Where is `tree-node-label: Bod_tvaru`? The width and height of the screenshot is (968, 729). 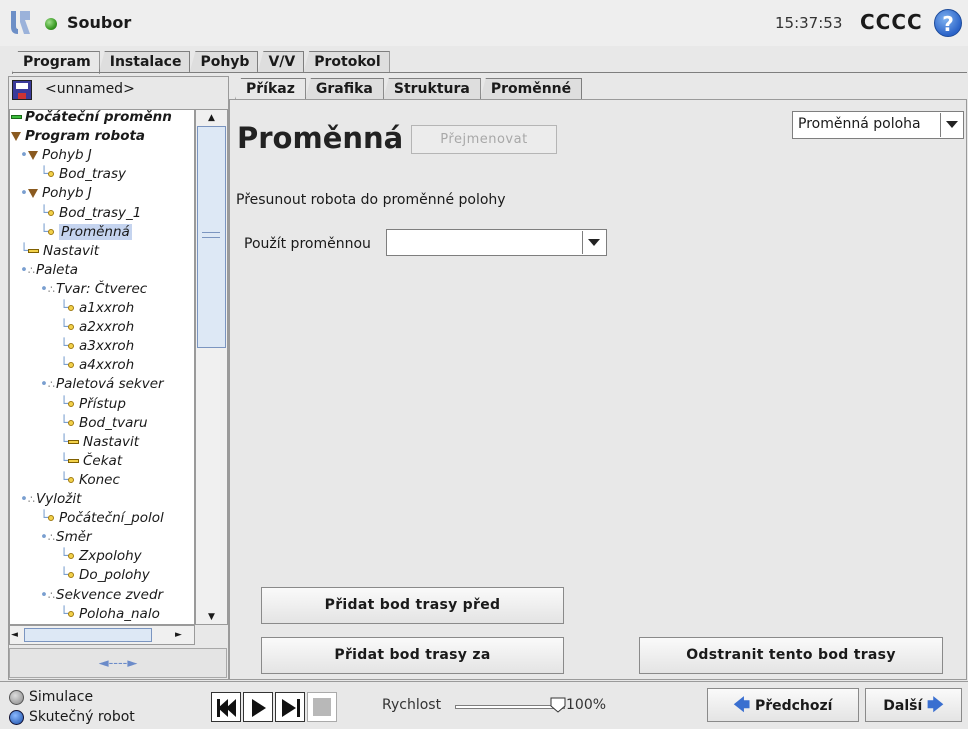
tree-node-label: Bod_tvaru is located at coordinates (113, 422).